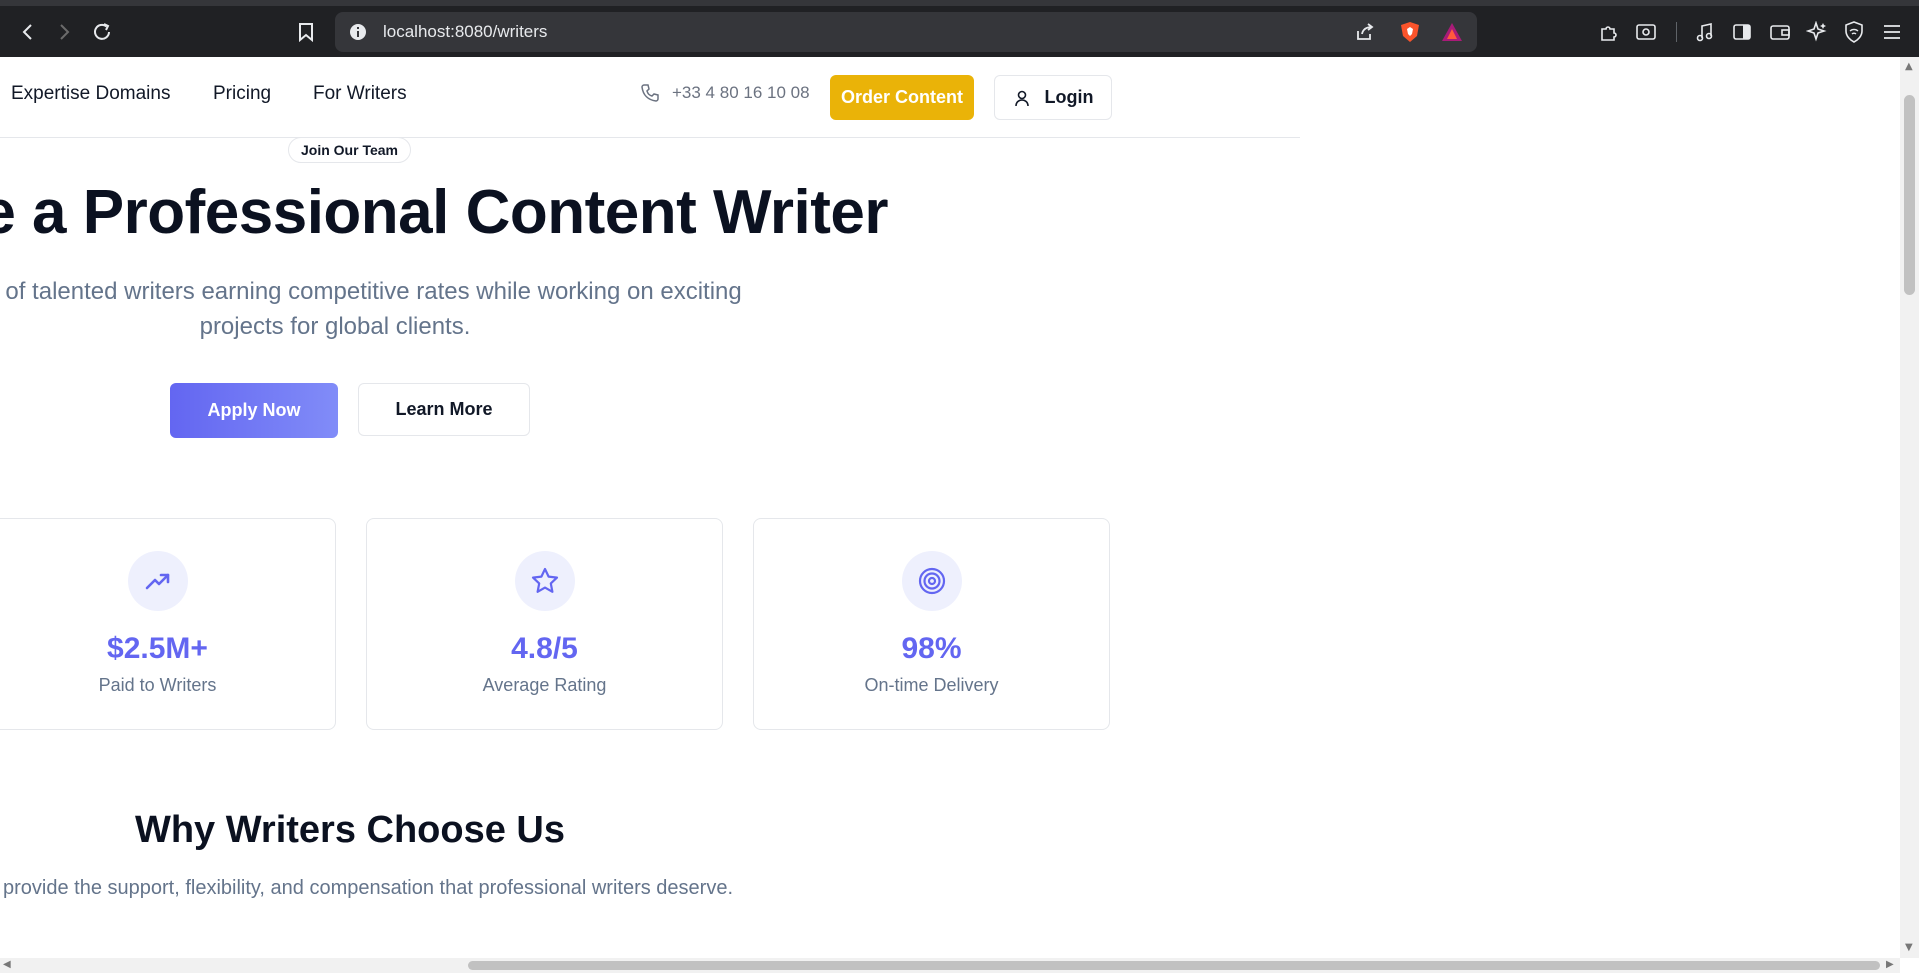 This screenshot has width=1919, height=973. I want to click on bookmark-button, so click(306, 32).